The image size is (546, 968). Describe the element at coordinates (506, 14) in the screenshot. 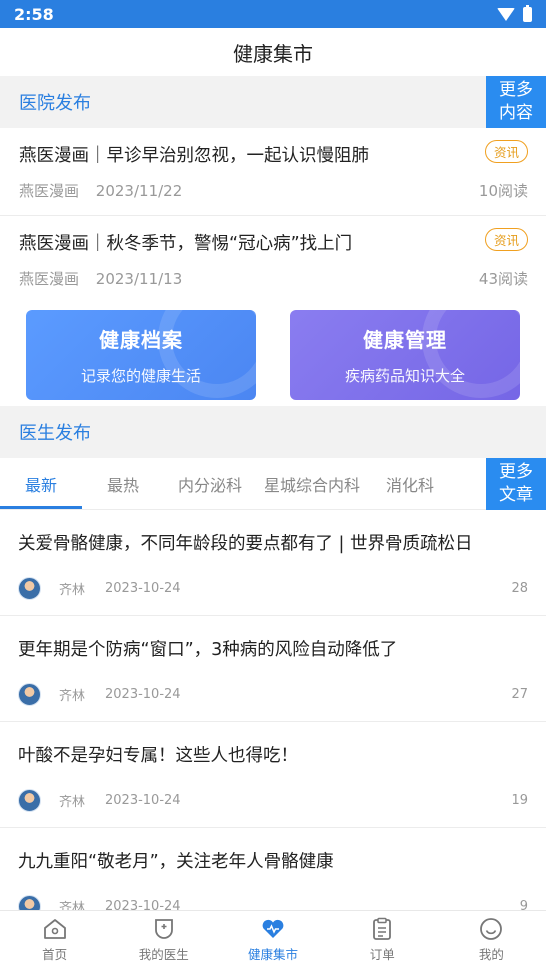

I see `wifi-icon` at that location.